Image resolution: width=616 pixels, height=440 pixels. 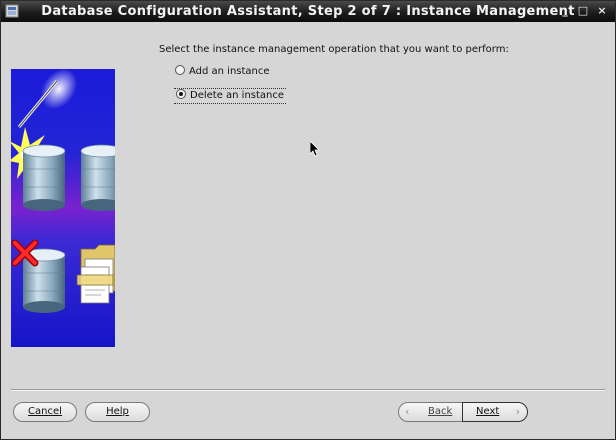 I want to click on delete-instance-radio, so click(x=181, y=94).